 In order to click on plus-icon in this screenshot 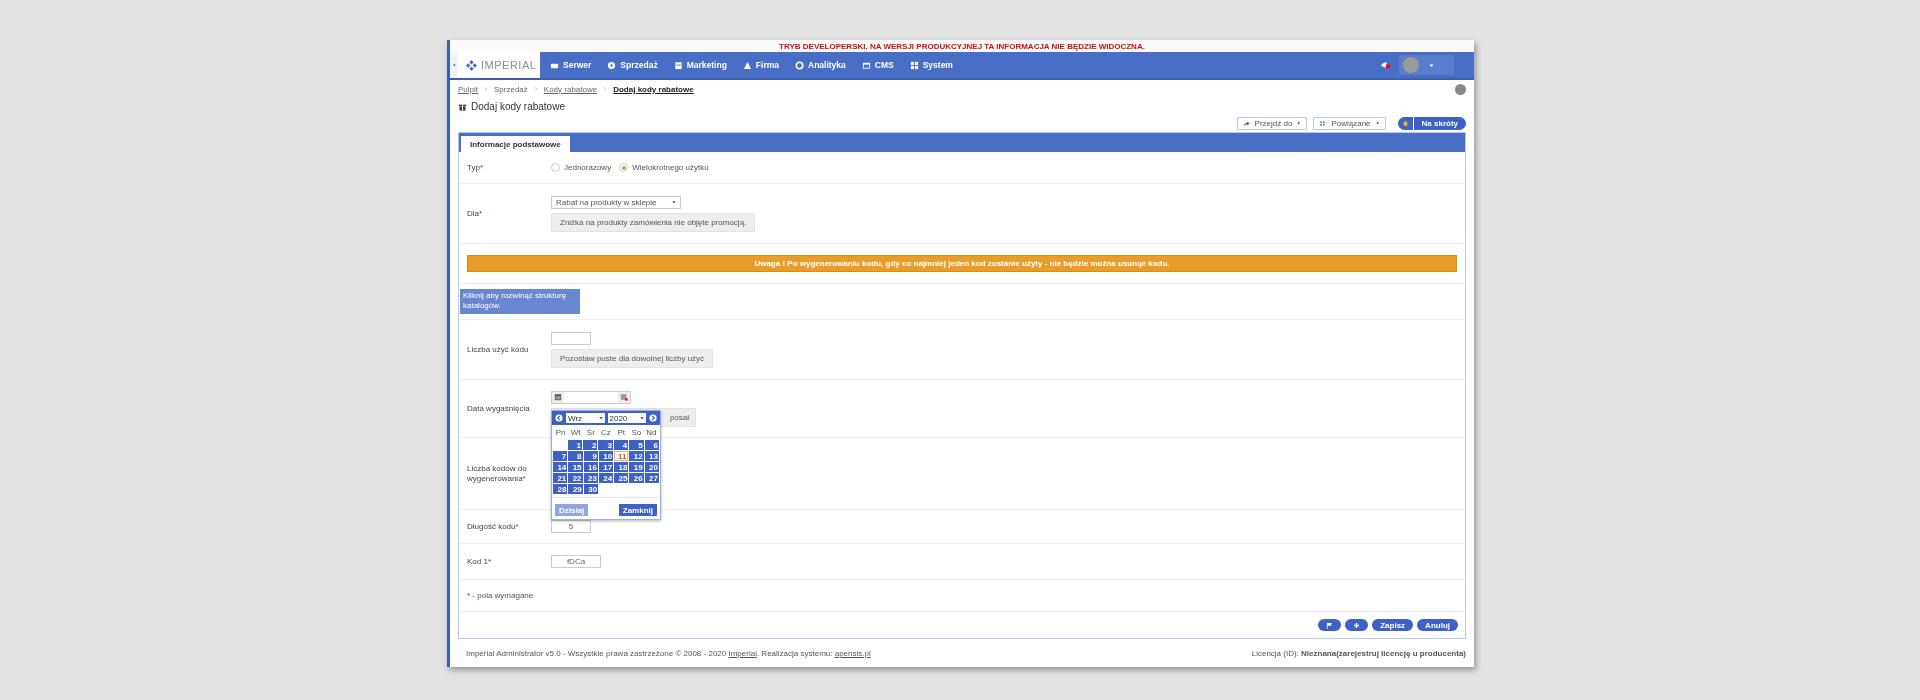, I will do `click(1357, 625)`.